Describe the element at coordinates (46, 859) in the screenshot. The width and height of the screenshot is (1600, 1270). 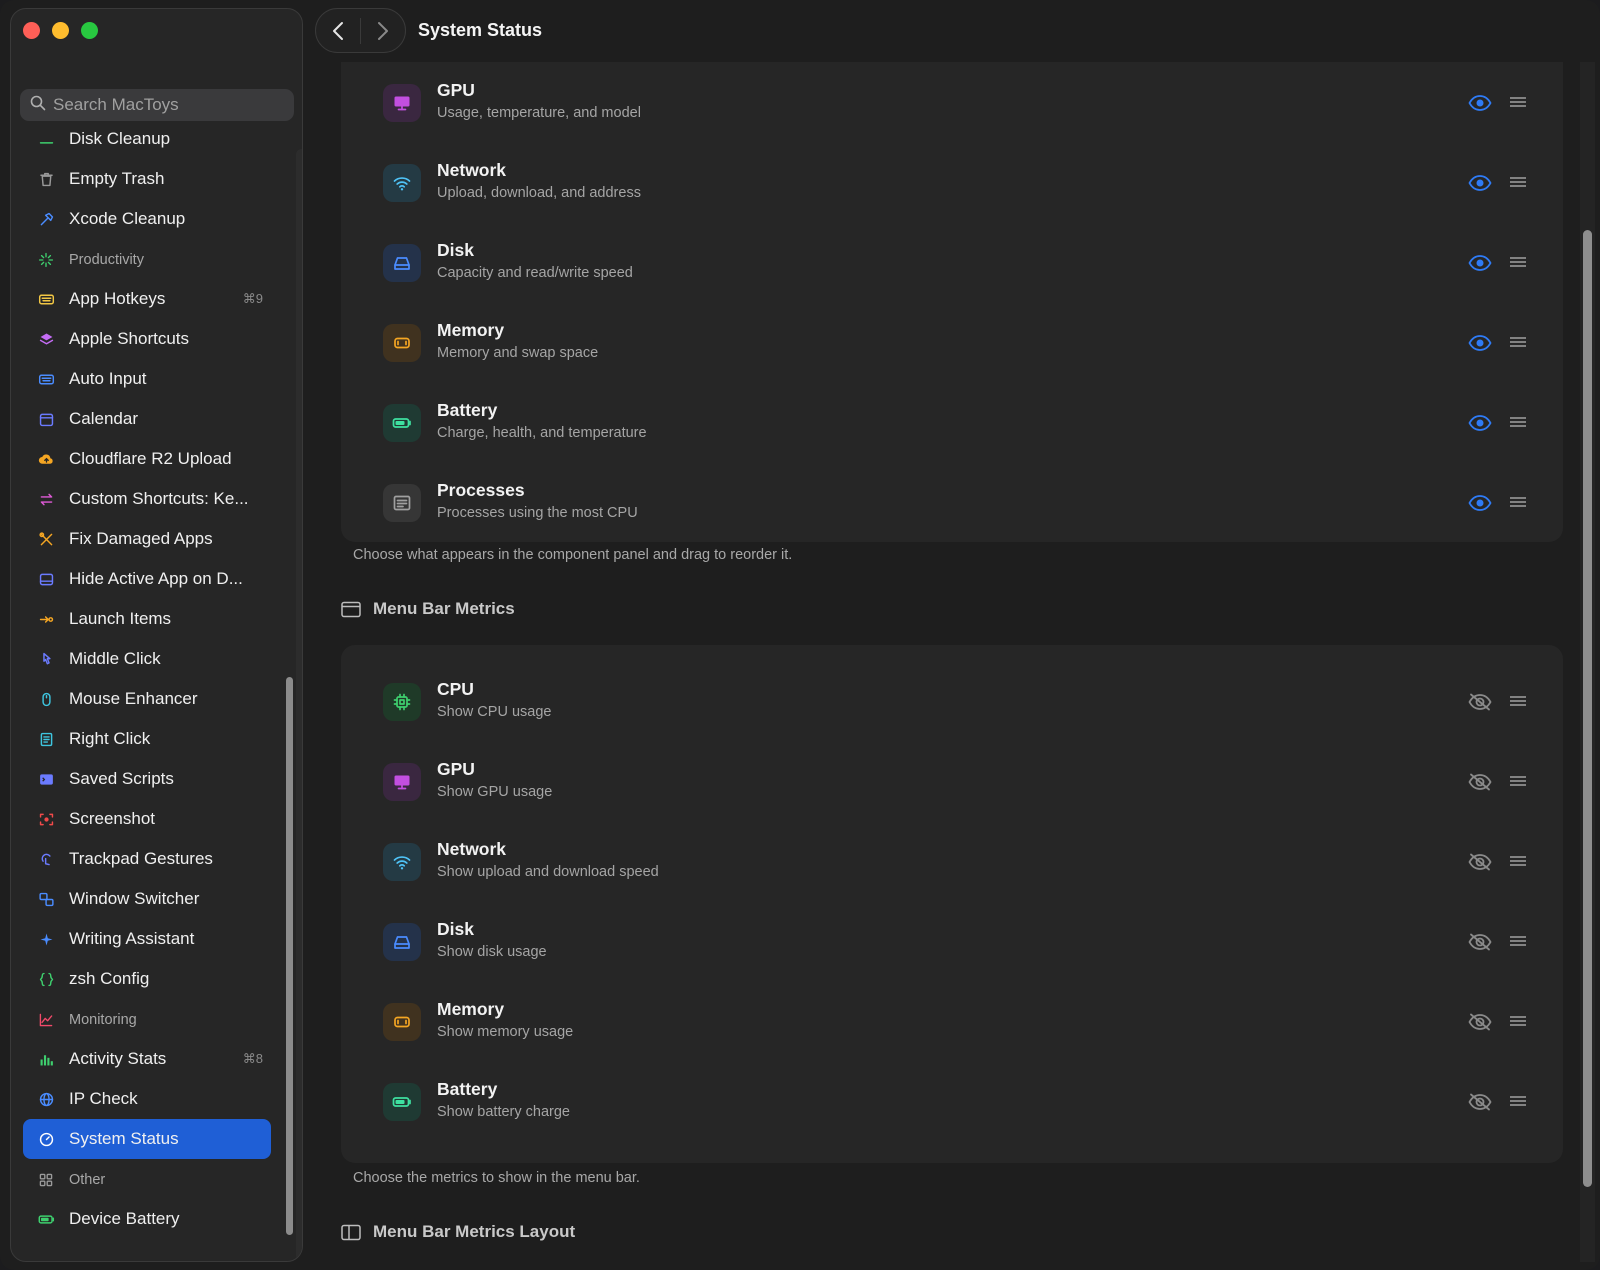
I see `gesture-icon` at that location.